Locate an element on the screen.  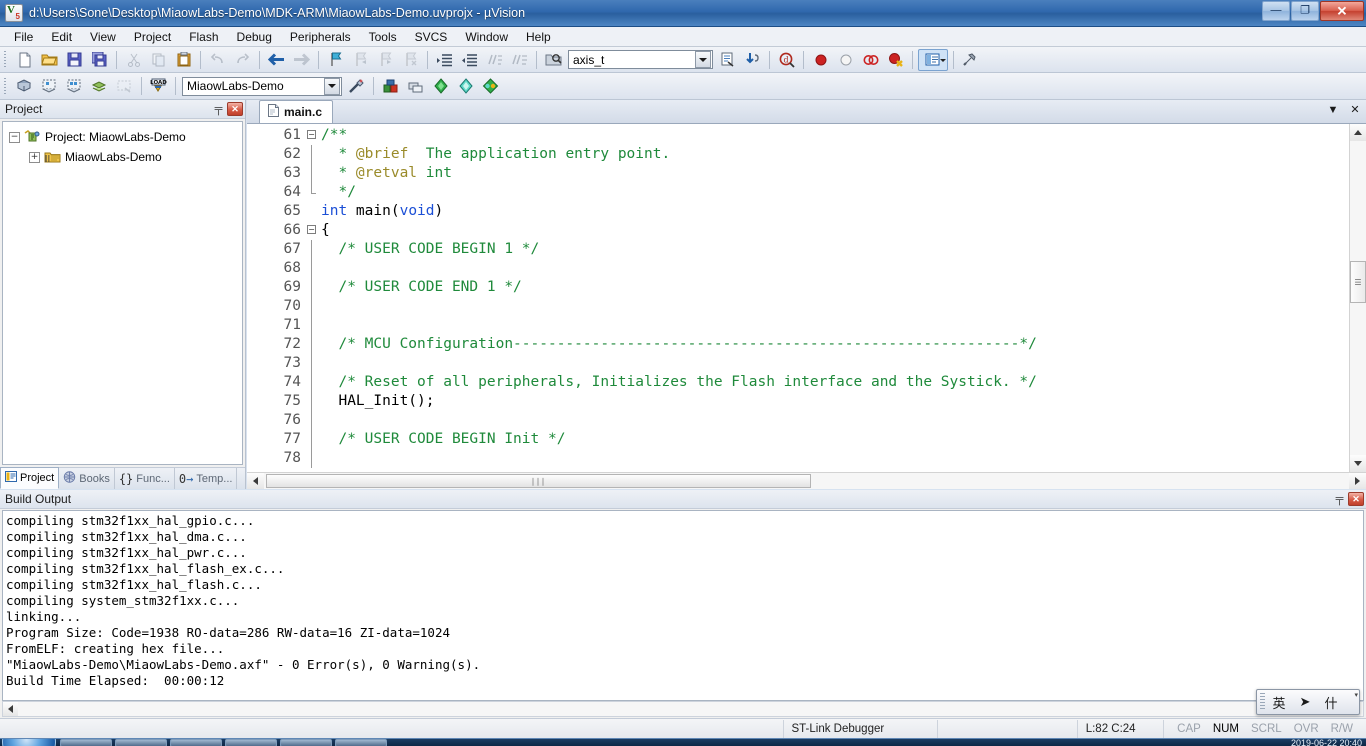
expand-icon: + is located at coordinates (34, 157).